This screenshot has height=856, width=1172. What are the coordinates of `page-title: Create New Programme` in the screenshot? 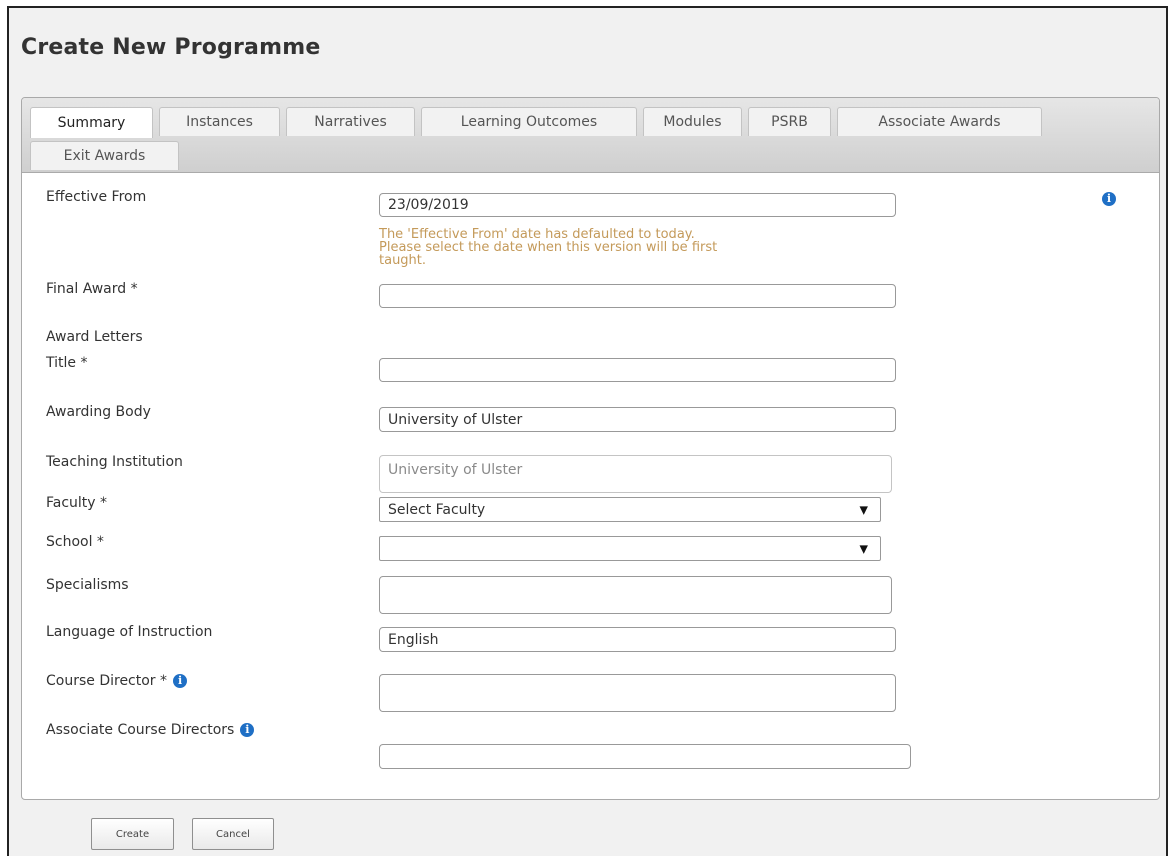 It's located at (171, 47).